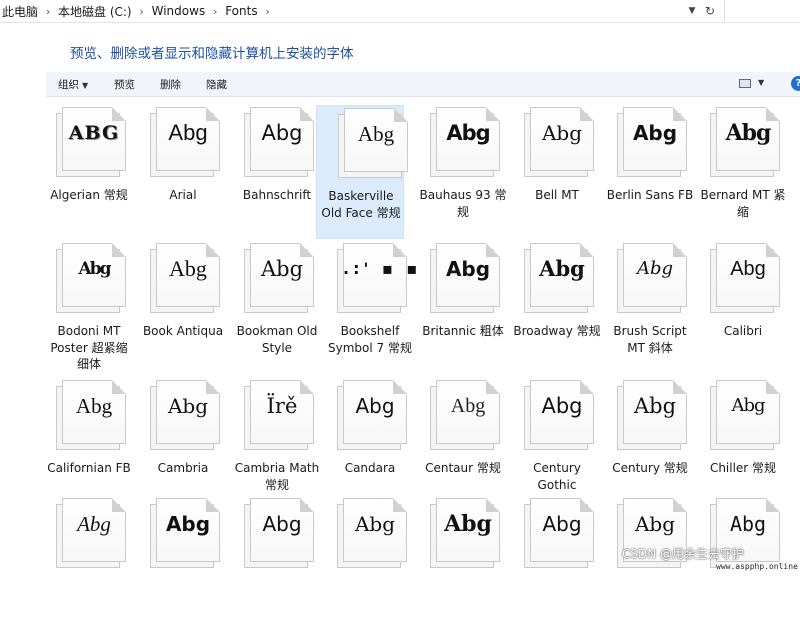  I want to click on font-tile: Abg Candara, so click(381, 445).